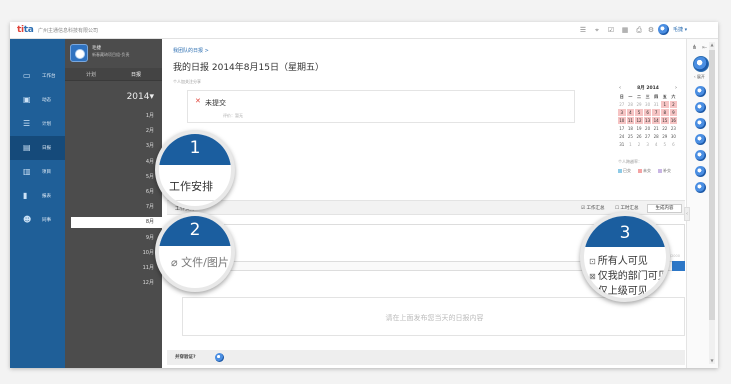 This screenshot has height=384, width=731. Describe the element at coordinates (678, 266) in the screenshot. I see `publish-button` at that location.